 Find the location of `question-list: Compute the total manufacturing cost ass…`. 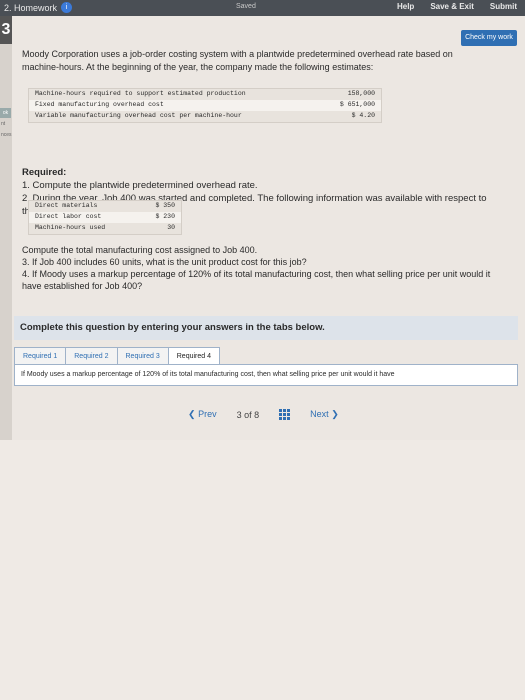

question-list: Compute the total manufacturing cost ass… is located at coordinates (262, 268).